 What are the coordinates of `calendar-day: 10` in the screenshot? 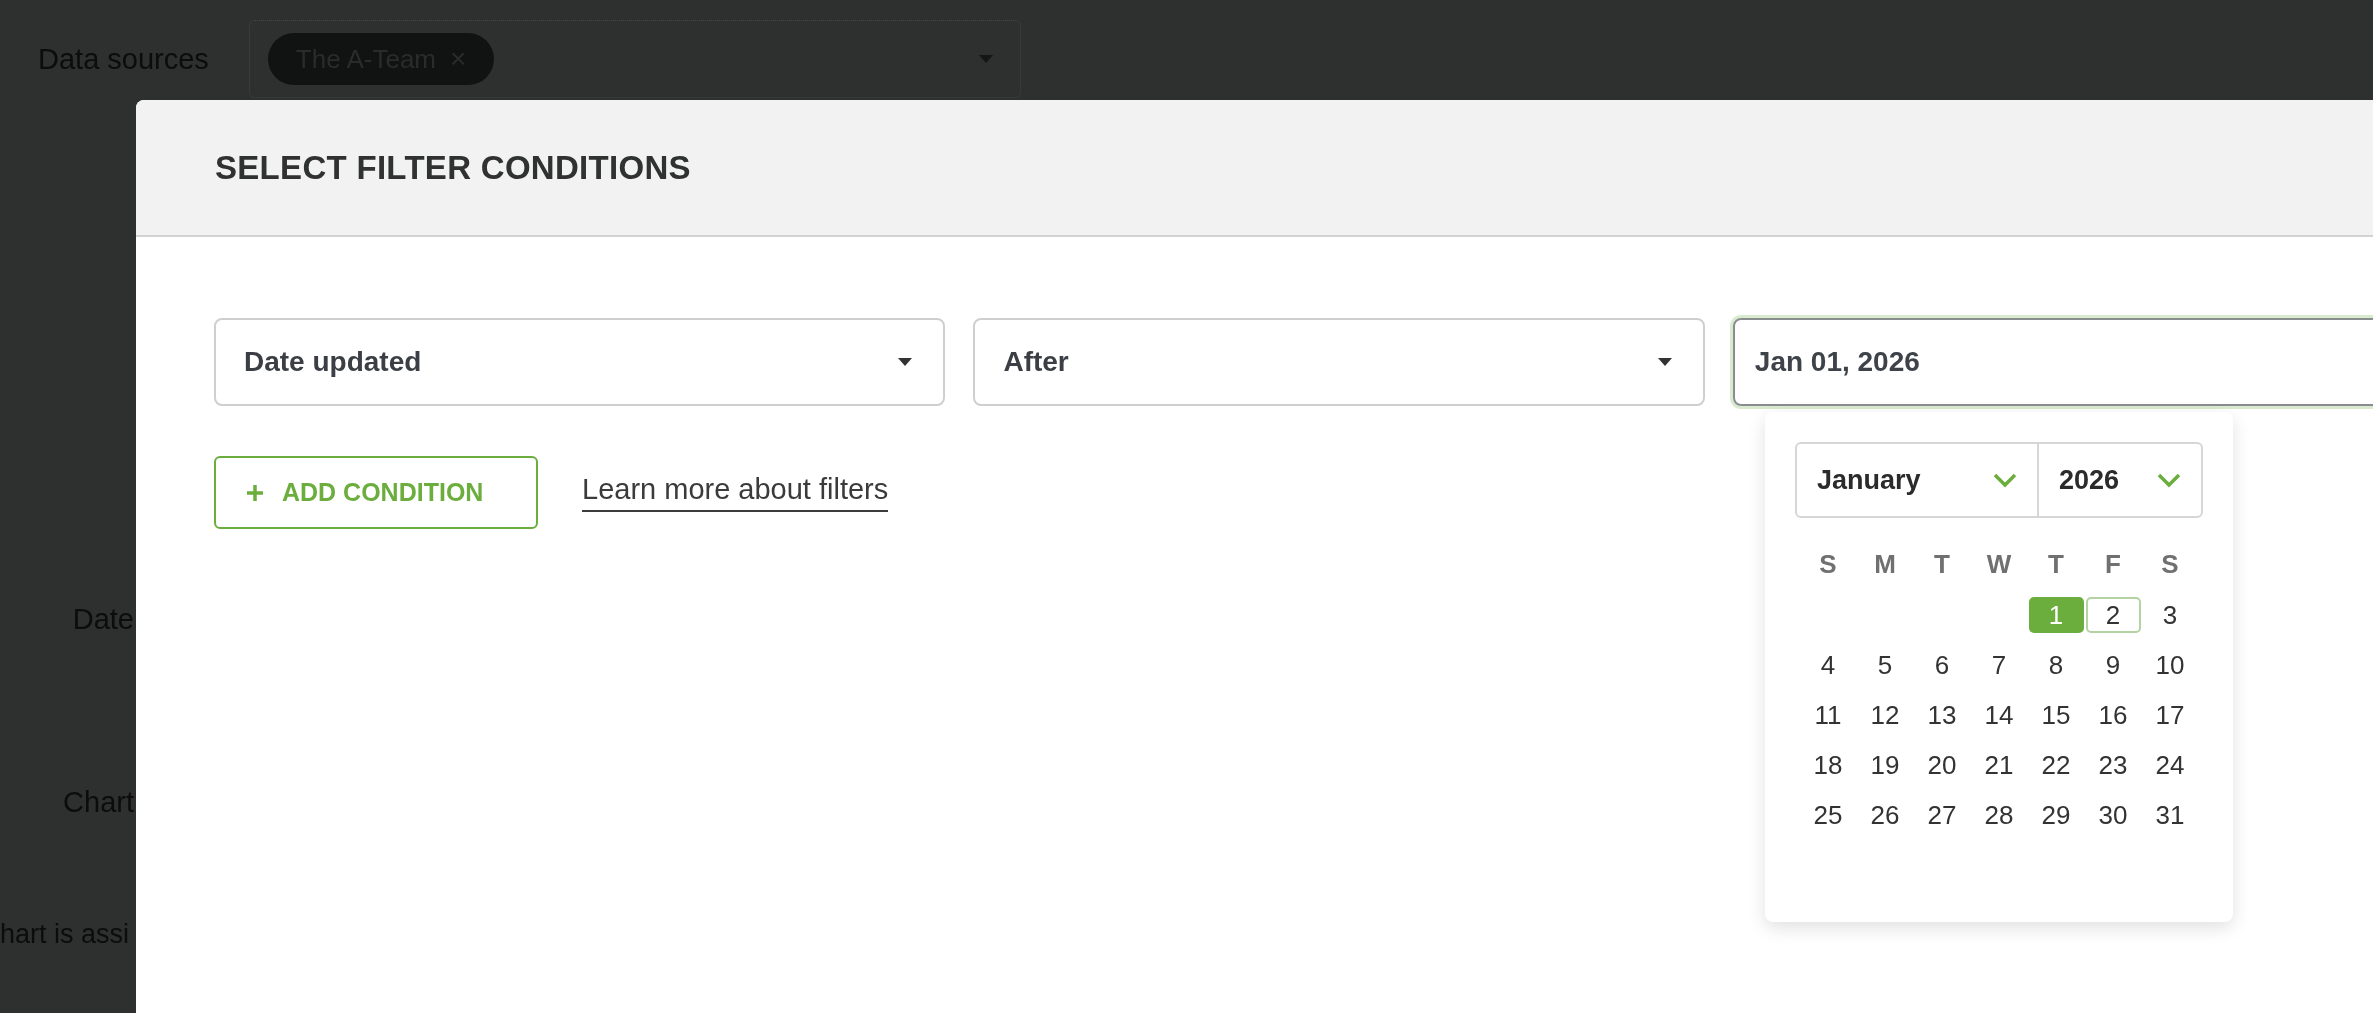 It's located at (2170, 665).